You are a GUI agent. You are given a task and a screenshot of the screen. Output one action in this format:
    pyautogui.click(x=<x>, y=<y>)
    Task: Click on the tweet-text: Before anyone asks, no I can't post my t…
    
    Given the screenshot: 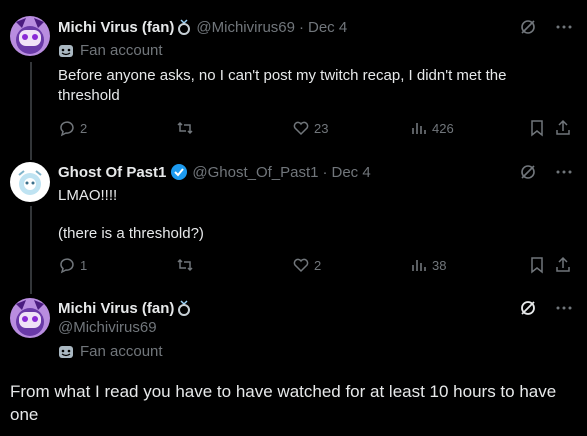 What is the action you would take?
    pyautogui.click(x=282, y=85)
    